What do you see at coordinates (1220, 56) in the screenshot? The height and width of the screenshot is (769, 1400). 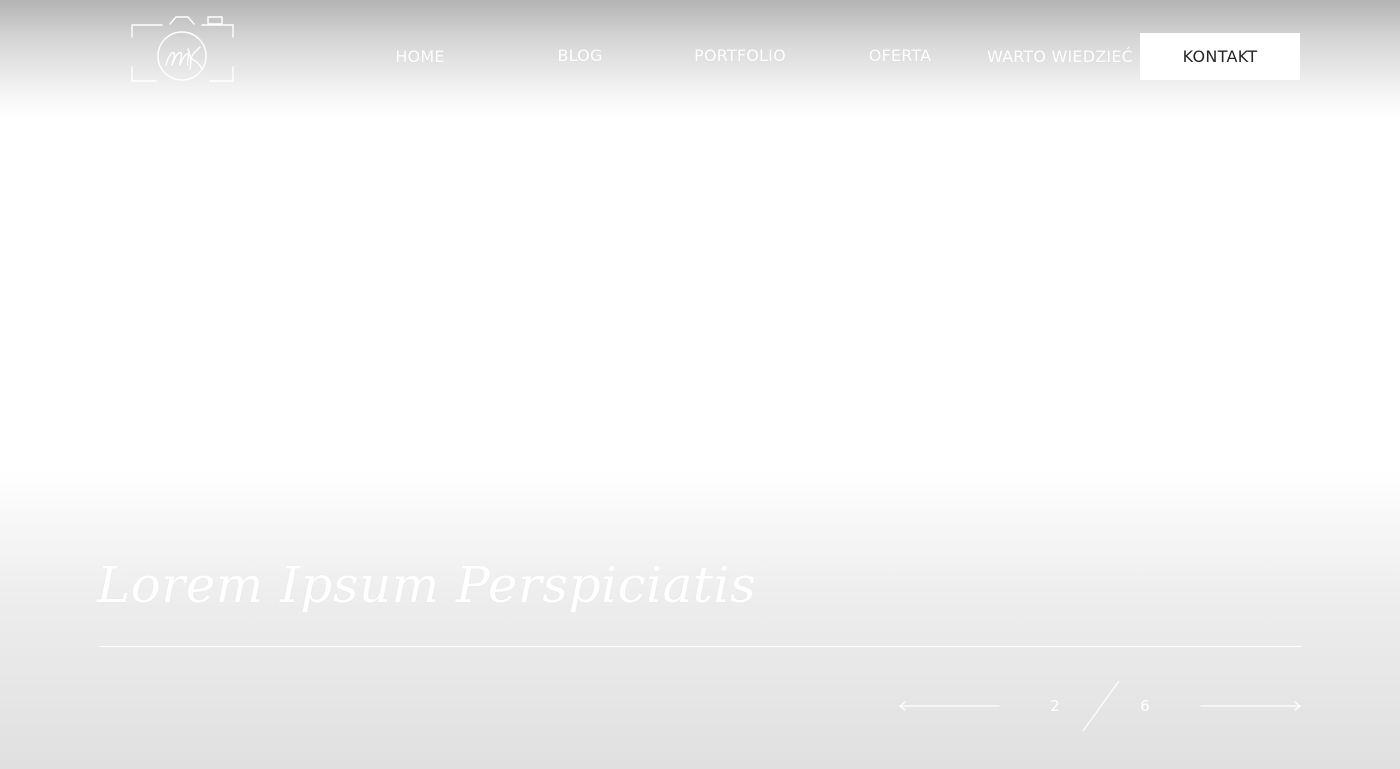 I see `kontakt-button: KONTAKT` at bounding box center [1220, 56].